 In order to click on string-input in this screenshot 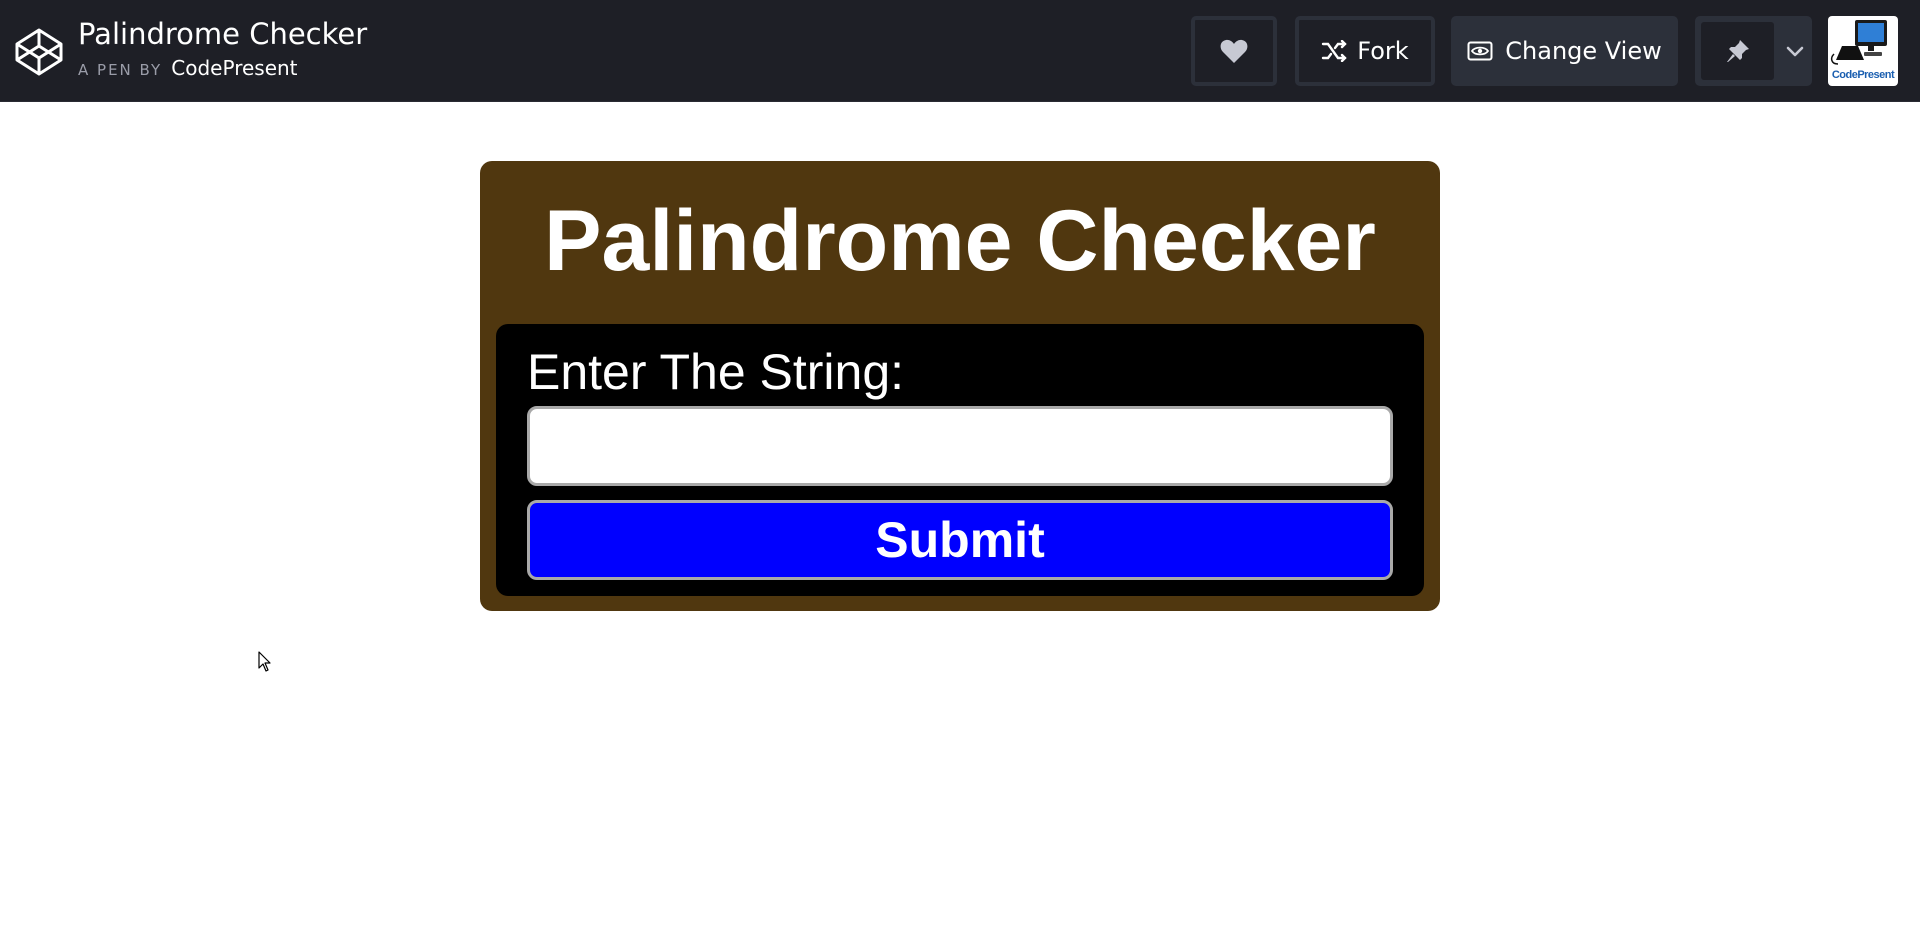, I will do `click(960, 446)`.